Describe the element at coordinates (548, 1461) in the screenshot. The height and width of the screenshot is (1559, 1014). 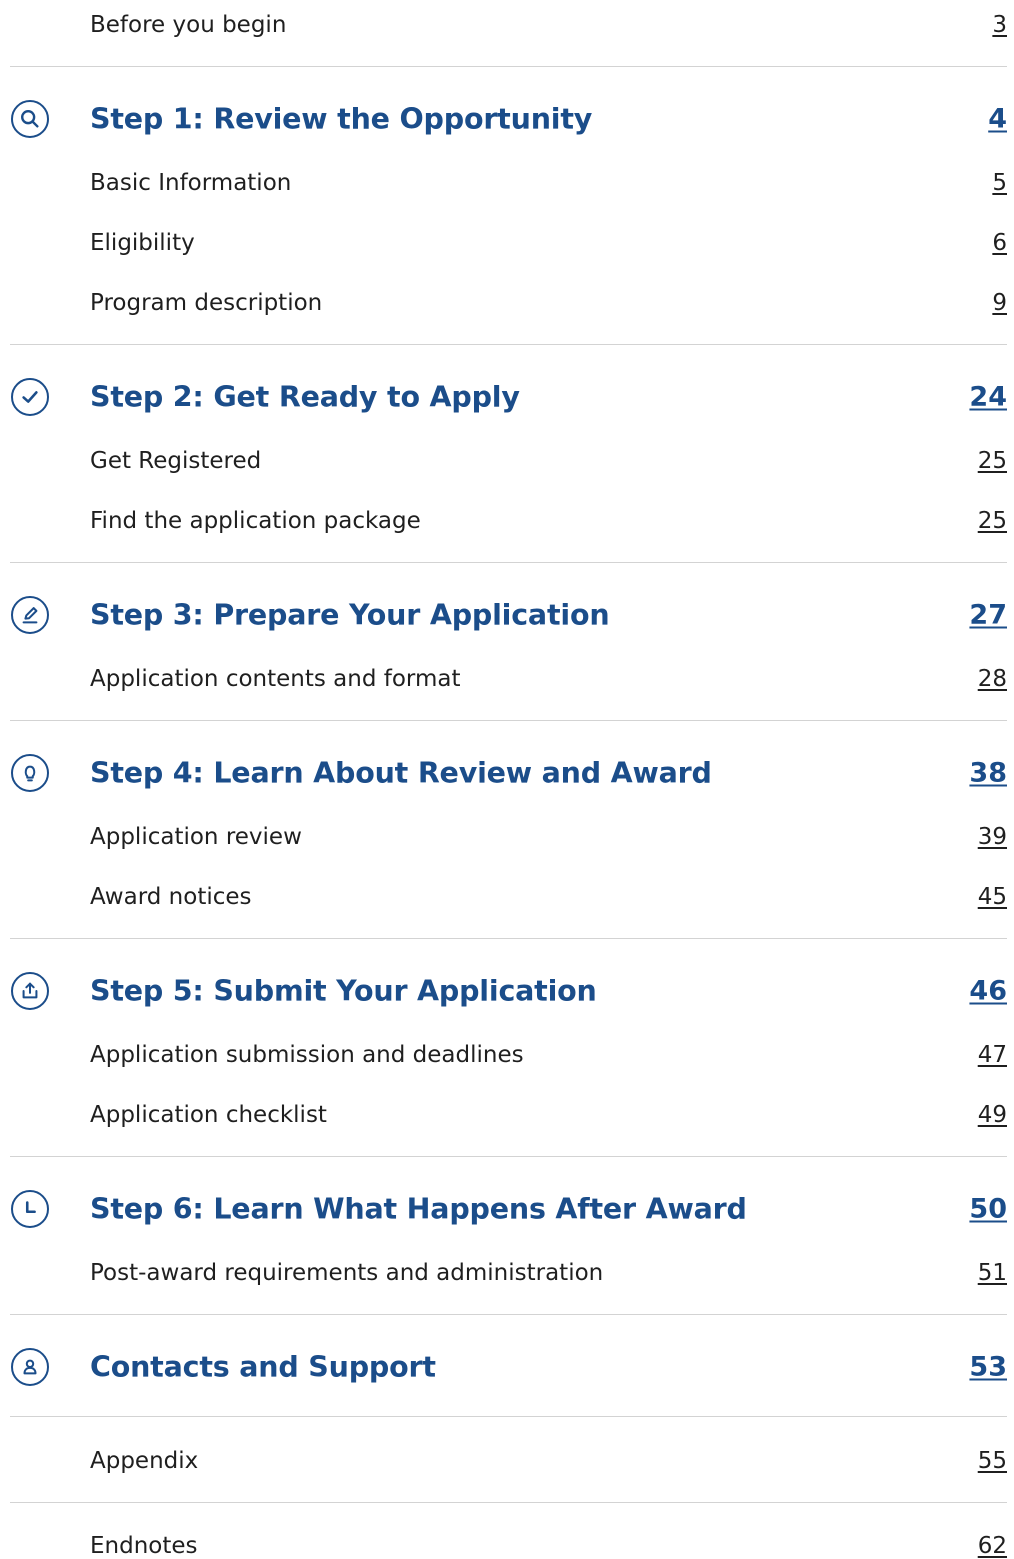
I see `toc-entry-appendix: Appendix 55` at that location.